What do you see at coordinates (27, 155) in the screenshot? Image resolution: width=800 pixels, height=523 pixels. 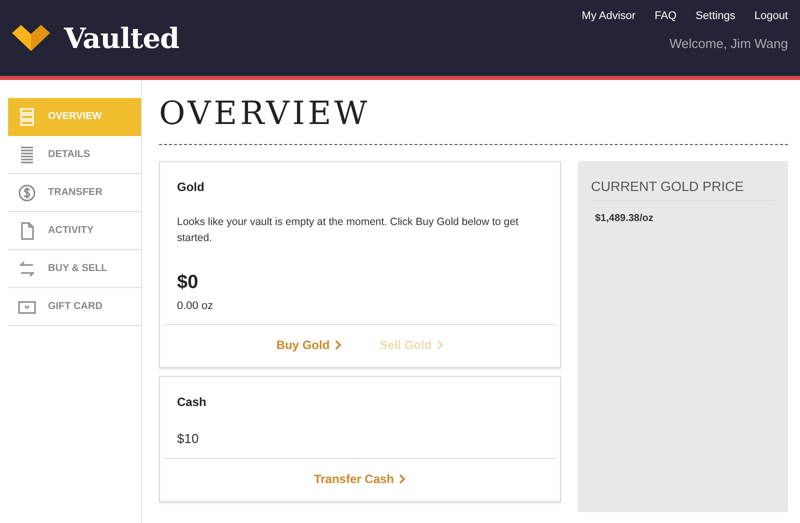 I see `list-icon` at bounding box center [27, 155].